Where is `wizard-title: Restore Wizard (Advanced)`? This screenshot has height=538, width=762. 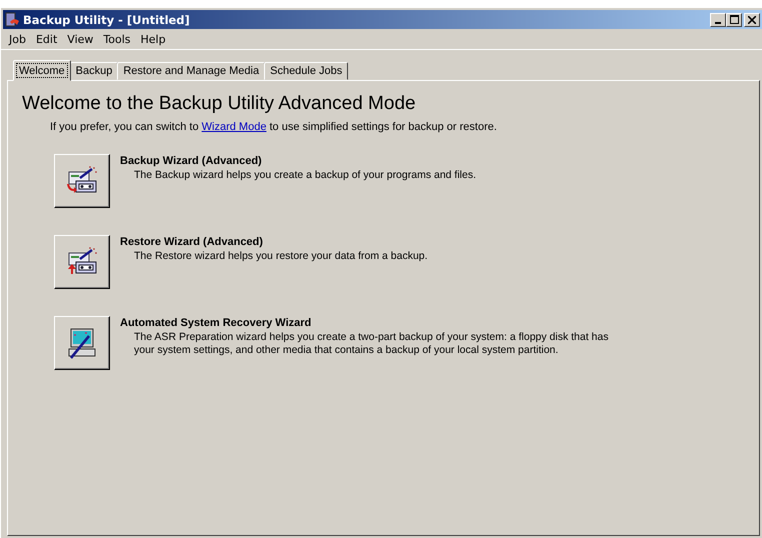
wizard-title: Restore Wizard (Advanced) is located at coordinates (192, 242).